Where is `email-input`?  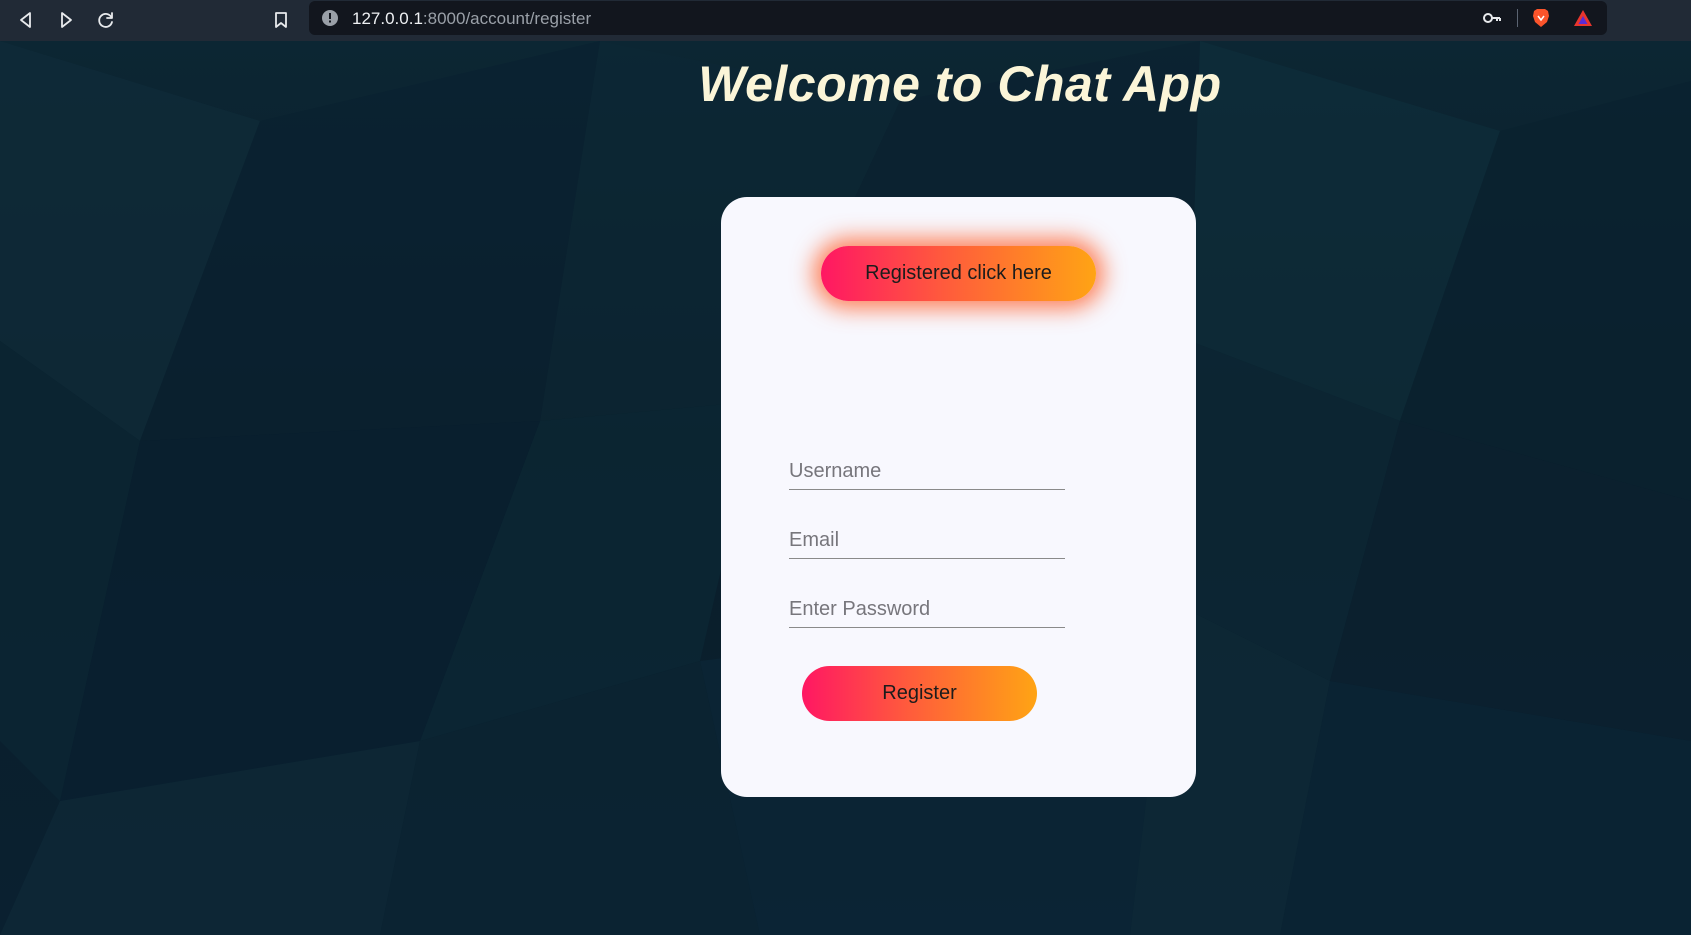 email-input is located at coordinates (927, 534).